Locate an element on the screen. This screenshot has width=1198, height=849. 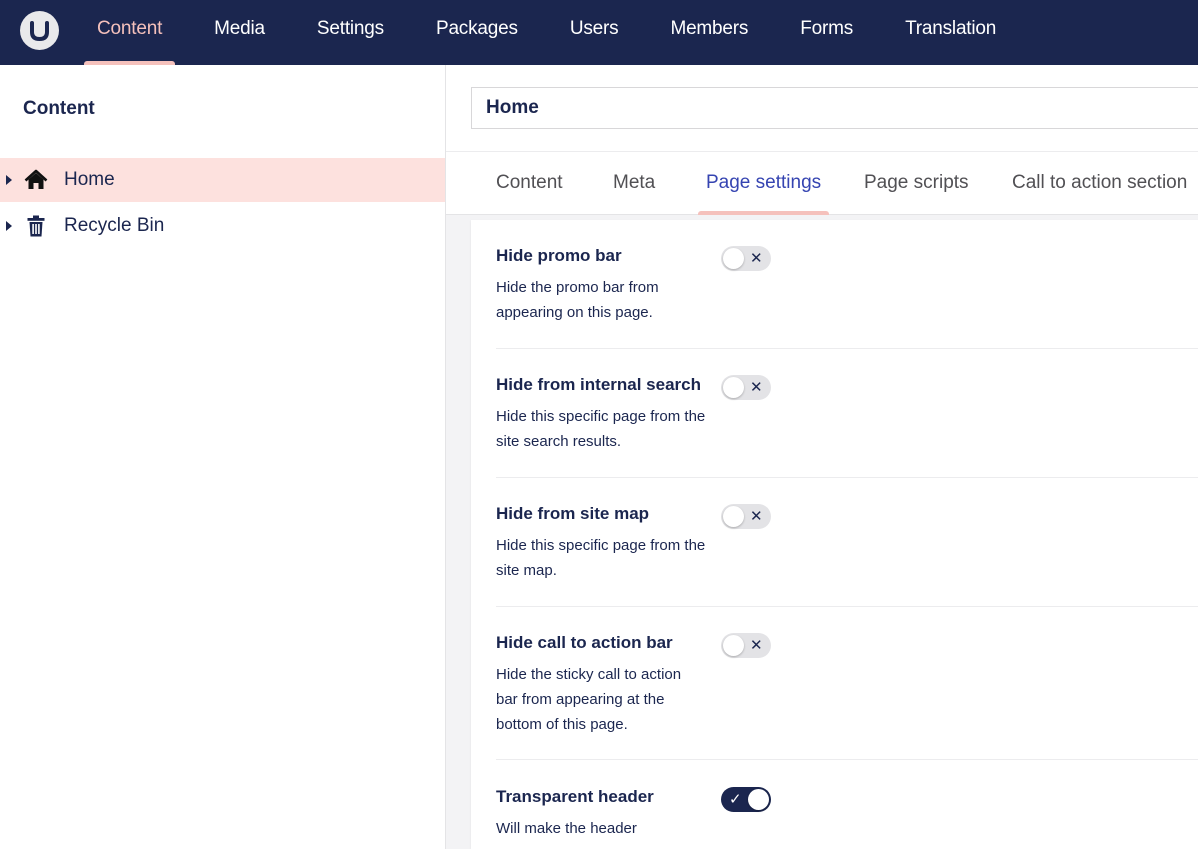
home-icon is located at coordinates (36, 180).